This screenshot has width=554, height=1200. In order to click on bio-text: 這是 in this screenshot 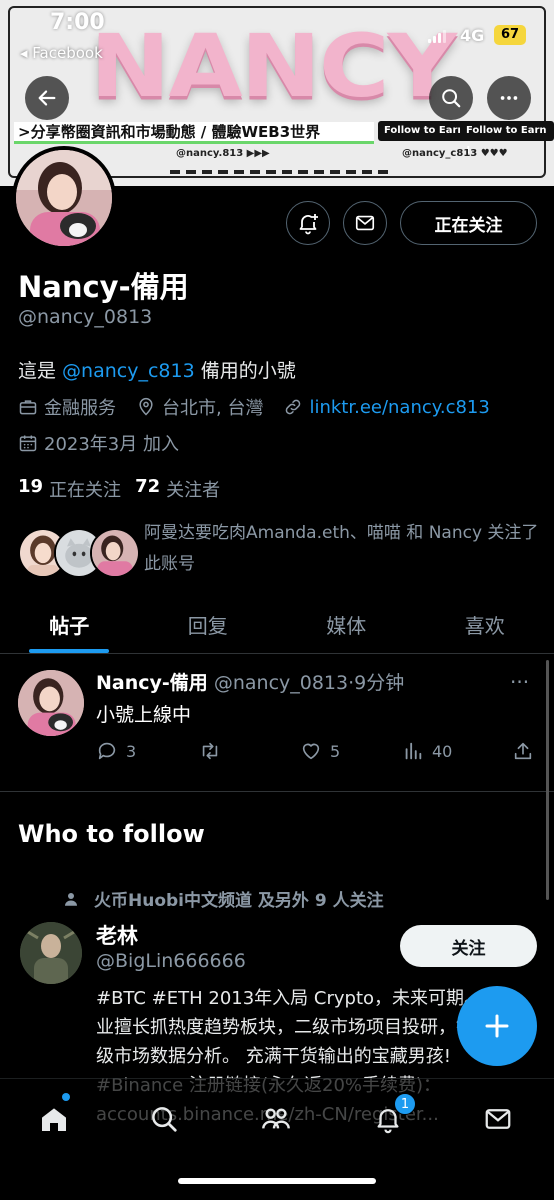, I will do `click(40, 371)`.